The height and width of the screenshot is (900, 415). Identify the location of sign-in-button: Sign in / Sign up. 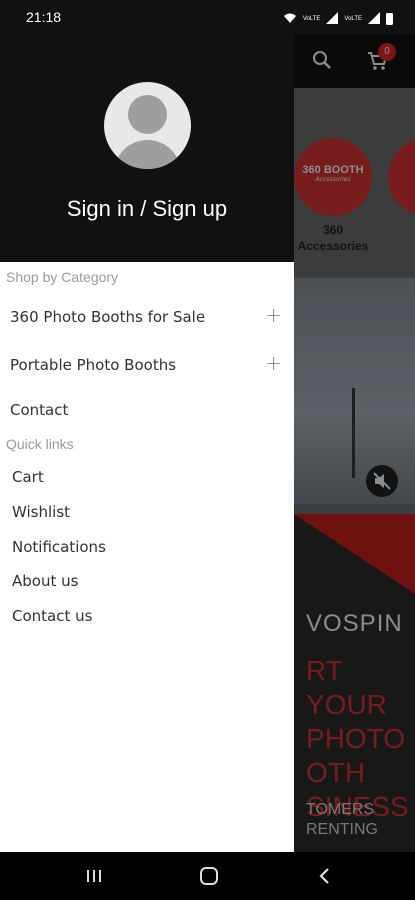
(147, 209).